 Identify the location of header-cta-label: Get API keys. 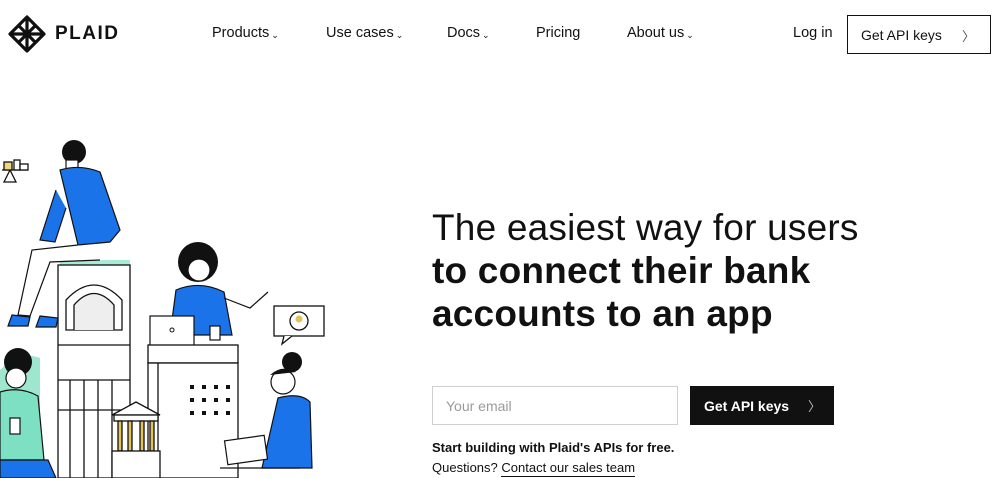
(901, 34).